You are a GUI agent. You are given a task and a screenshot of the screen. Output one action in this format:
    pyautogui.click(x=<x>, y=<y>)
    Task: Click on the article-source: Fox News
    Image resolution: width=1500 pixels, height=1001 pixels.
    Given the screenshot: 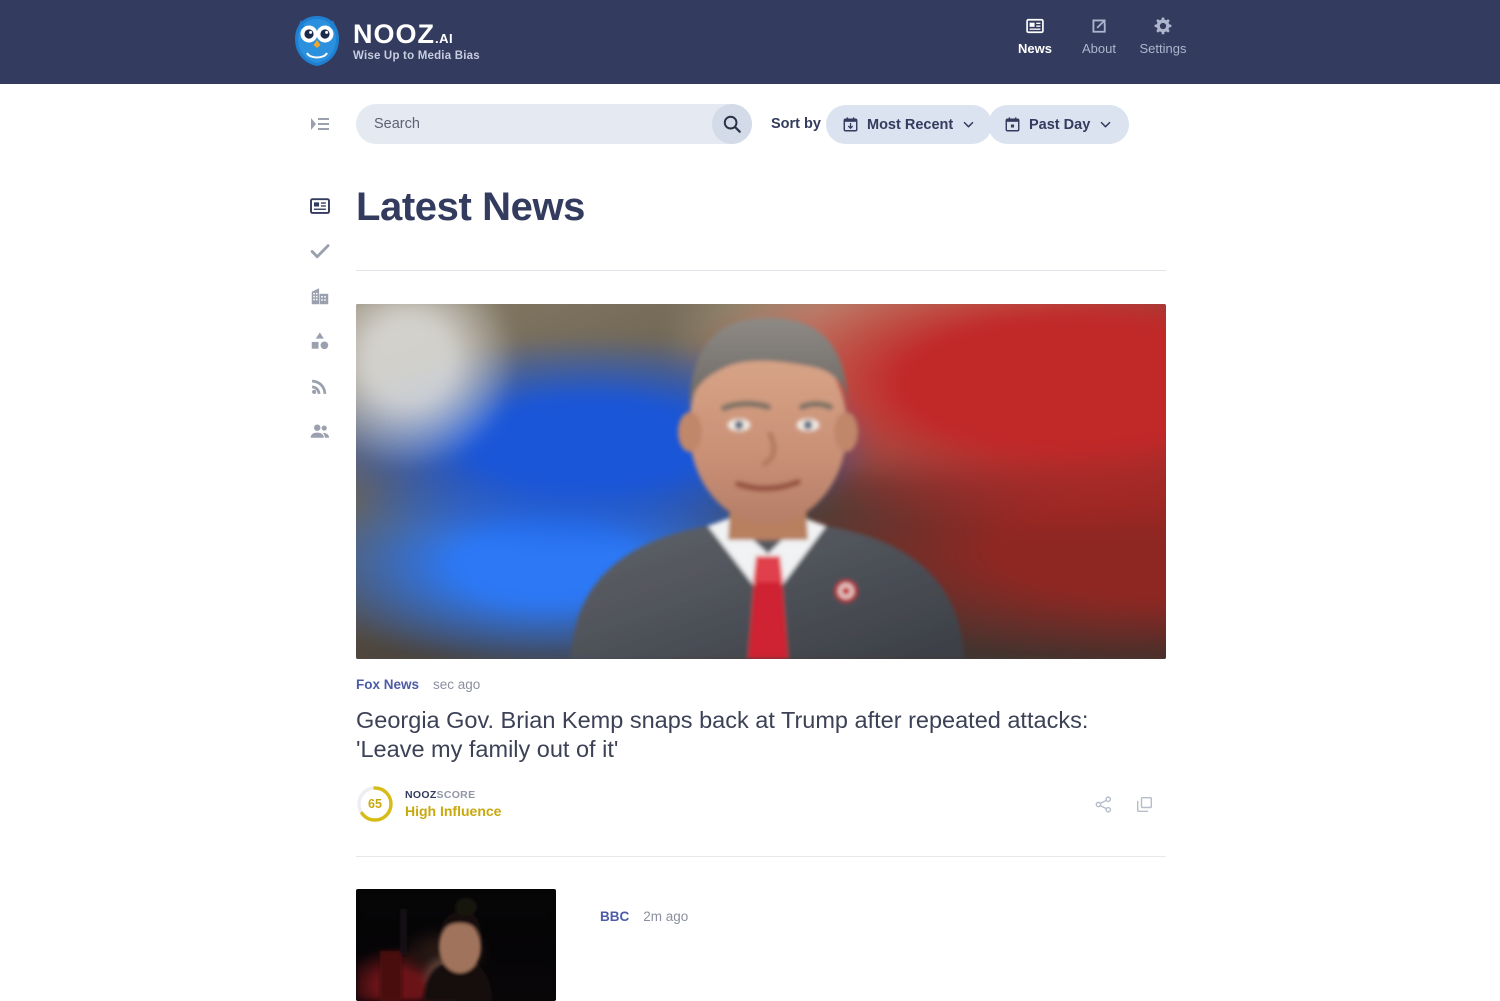 What is the action you would take?
    pyautogui.click(x=387, y=684)
    